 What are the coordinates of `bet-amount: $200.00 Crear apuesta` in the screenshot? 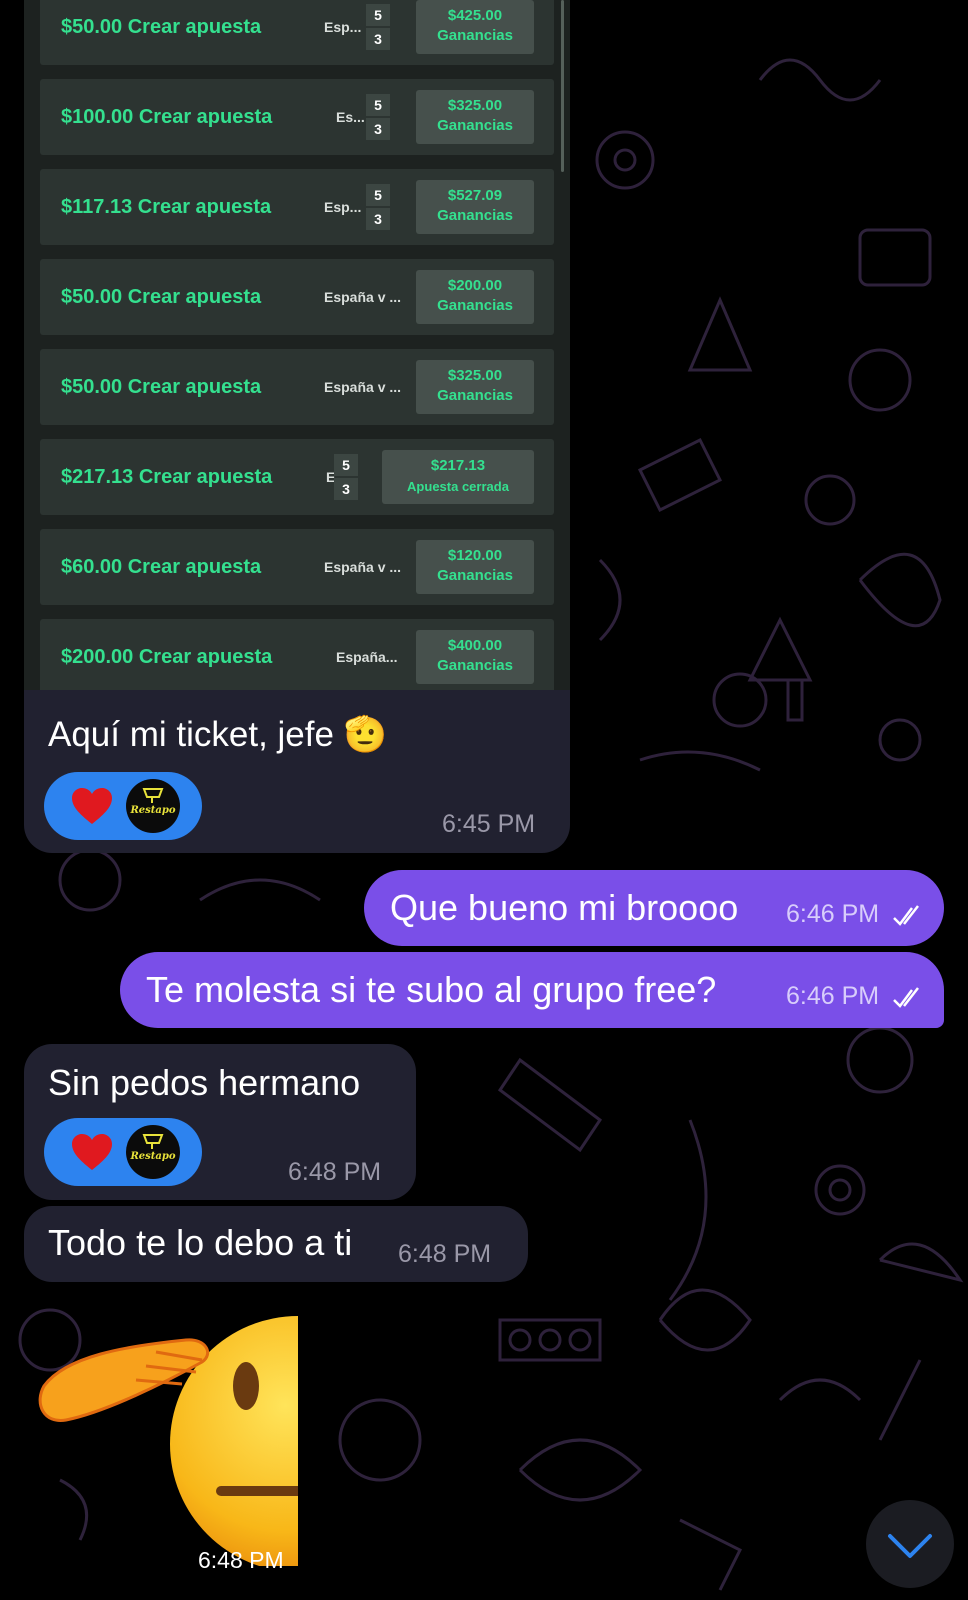 It's located at (167, 657).